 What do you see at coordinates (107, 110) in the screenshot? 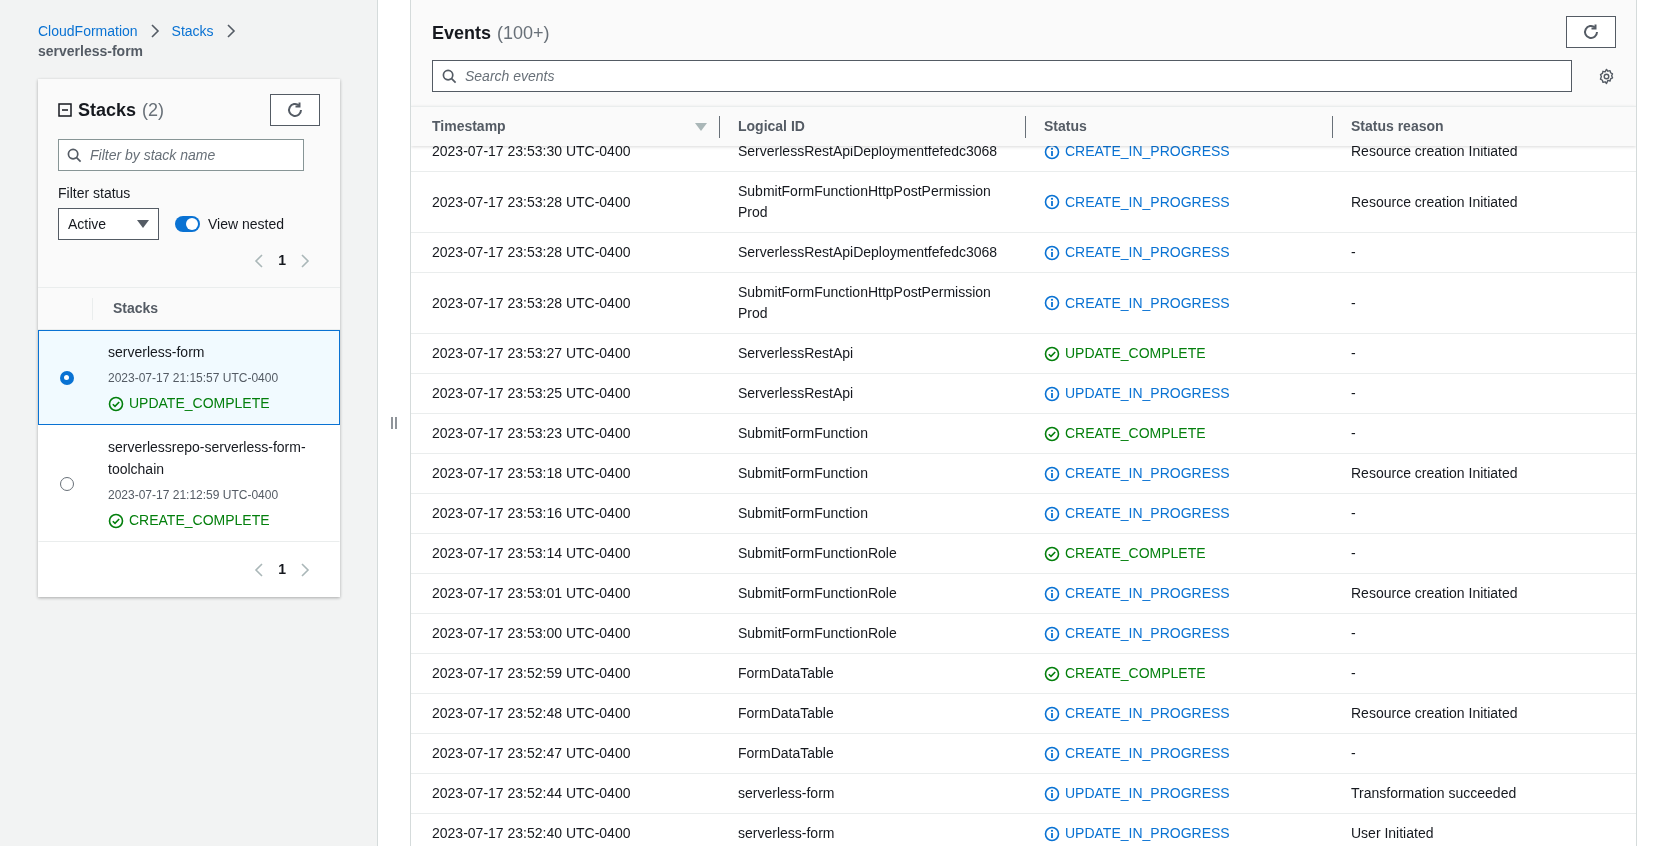
I see `panel-title: Stacks` at bounding box center [107, 110].